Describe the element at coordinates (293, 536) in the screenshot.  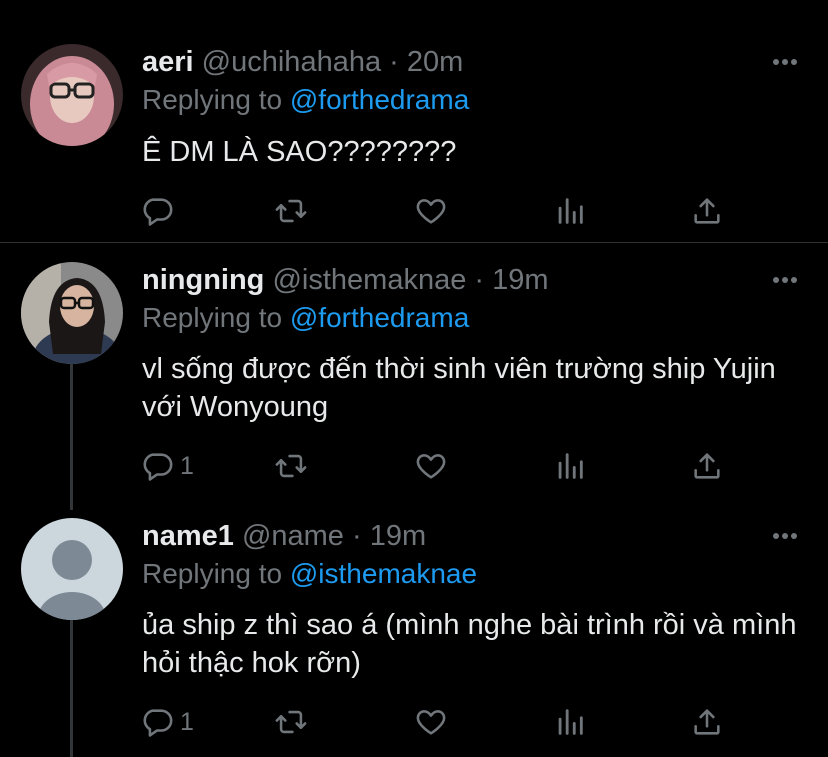
I see `user-handle: @name` at that location.